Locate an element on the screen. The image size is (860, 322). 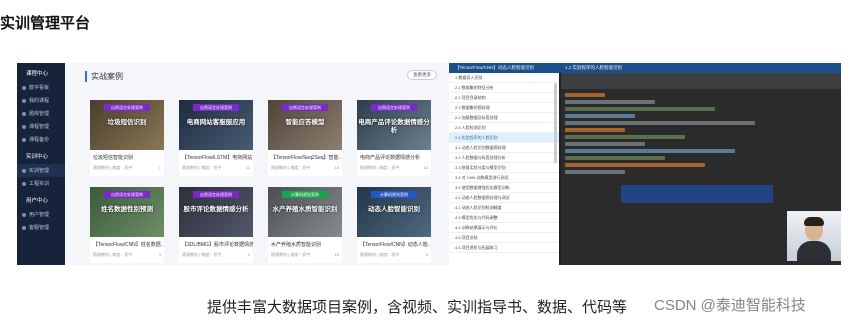
page-heading: 实训管理平台 is located at coordinates (45, 23).